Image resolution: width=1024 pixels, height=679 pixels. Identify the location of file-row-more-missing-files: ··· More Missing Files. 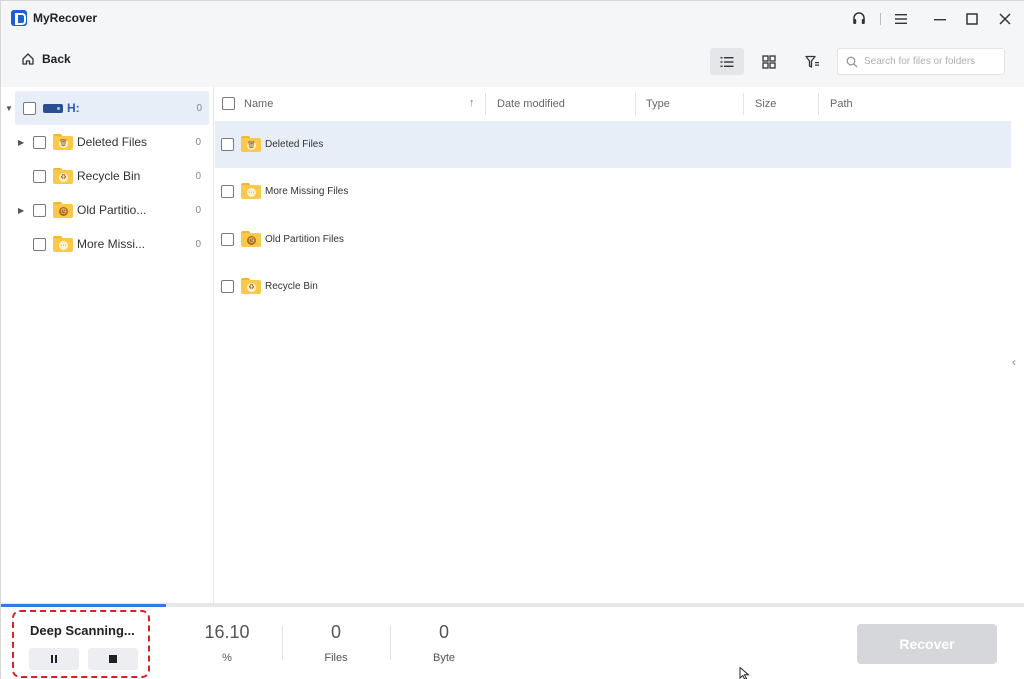
(613, 191).